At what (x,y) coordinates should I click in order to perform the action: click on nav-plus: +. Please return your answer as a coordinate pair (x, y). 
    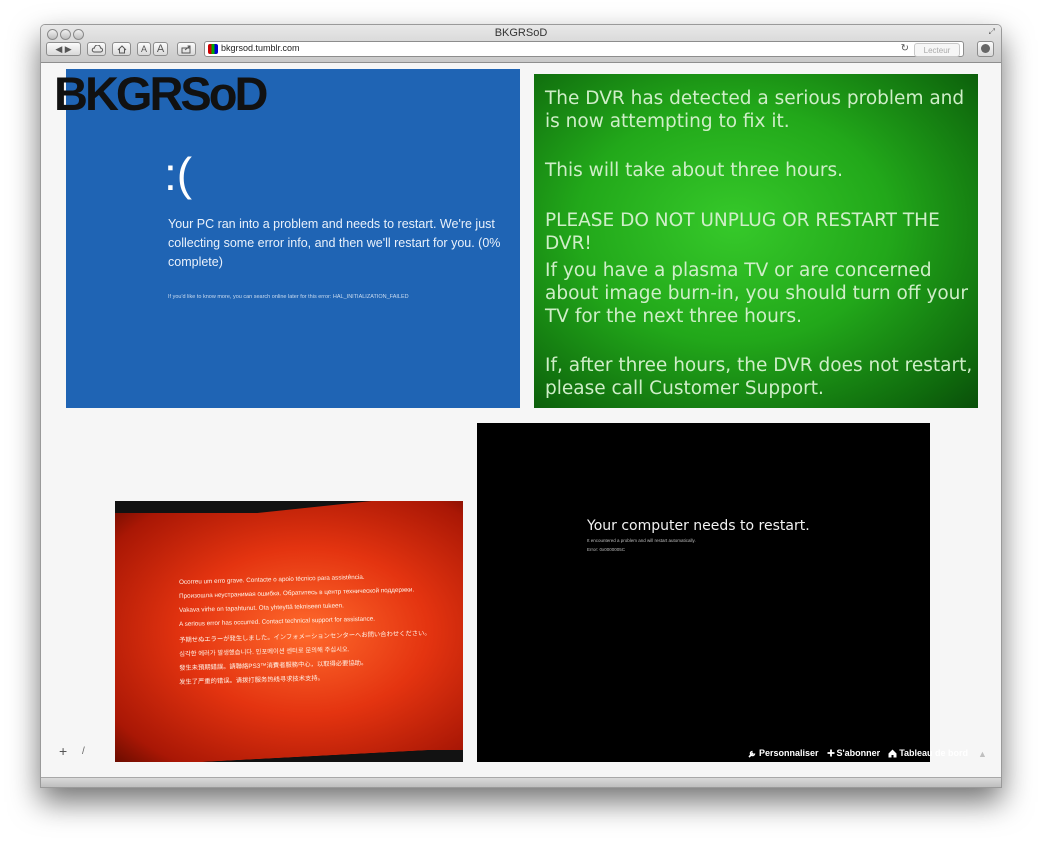
    Looking at the image, I should click on (63, 751).